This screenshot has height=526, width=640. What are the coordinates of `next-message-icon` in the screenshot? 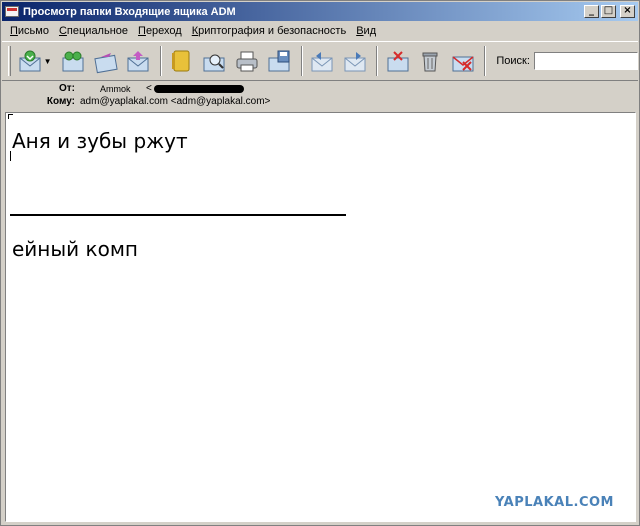 It's located at (355, 62).